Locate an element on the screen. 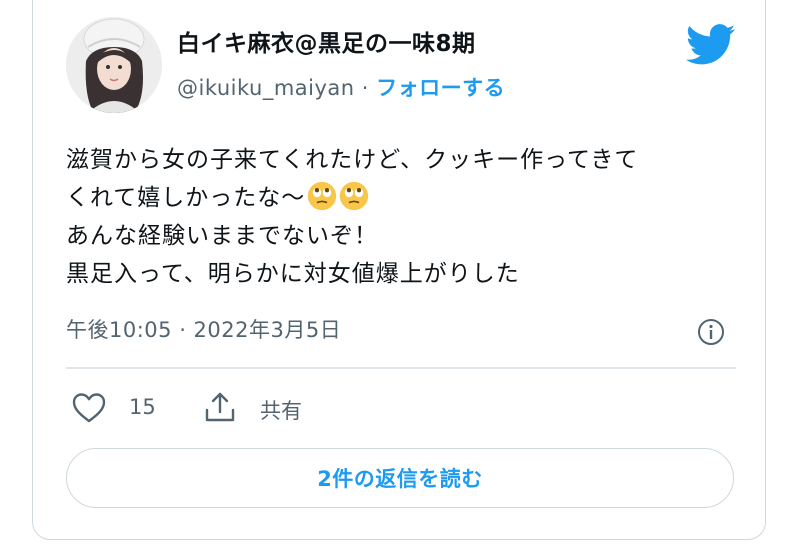 The height and width of the screenshot is (545, 800). read-replies-button: 2件の返信を読む is located at coordinates (400, 478).